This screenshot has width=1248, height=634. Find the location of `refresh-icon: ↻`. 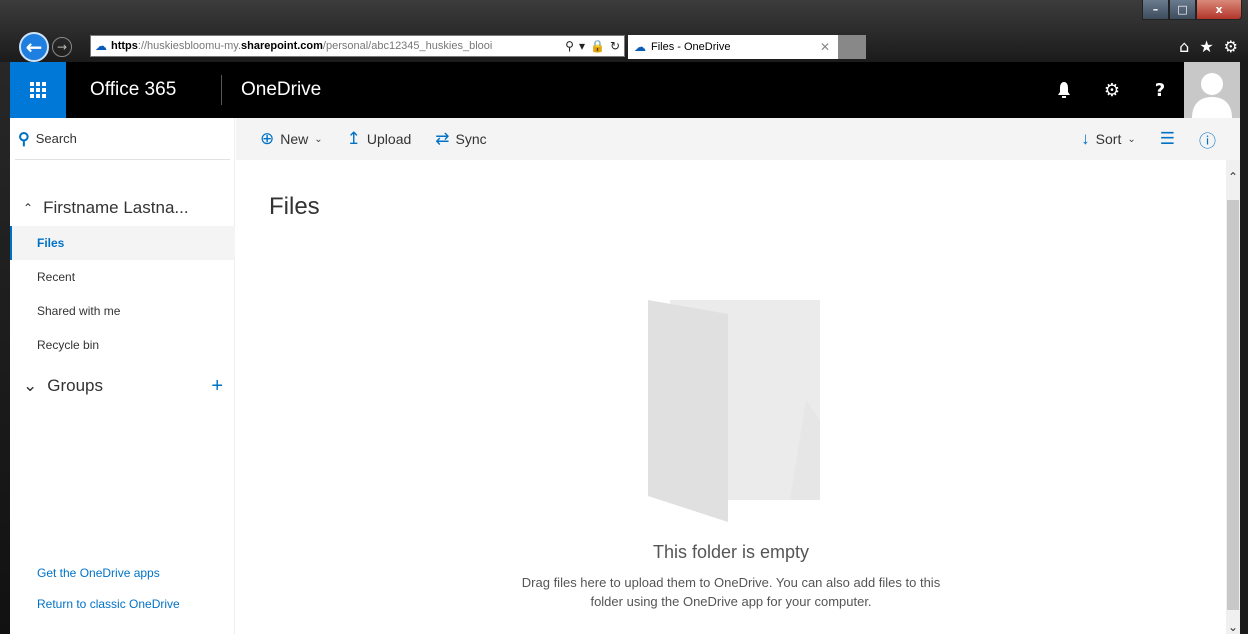

refresh-icon: ↻ is located at coordinates (615, 46).